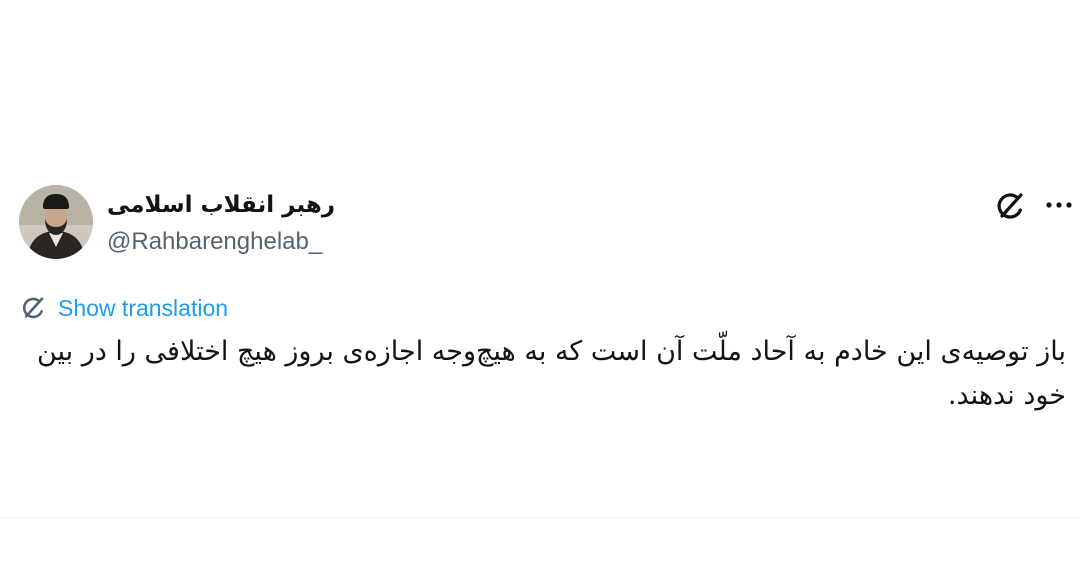 This screenshot has width=1080, height=580. What do you see at coordinates (33, 308) in the screenshot?
I see `grok-translate-icon` at bounding box center [33, 308].